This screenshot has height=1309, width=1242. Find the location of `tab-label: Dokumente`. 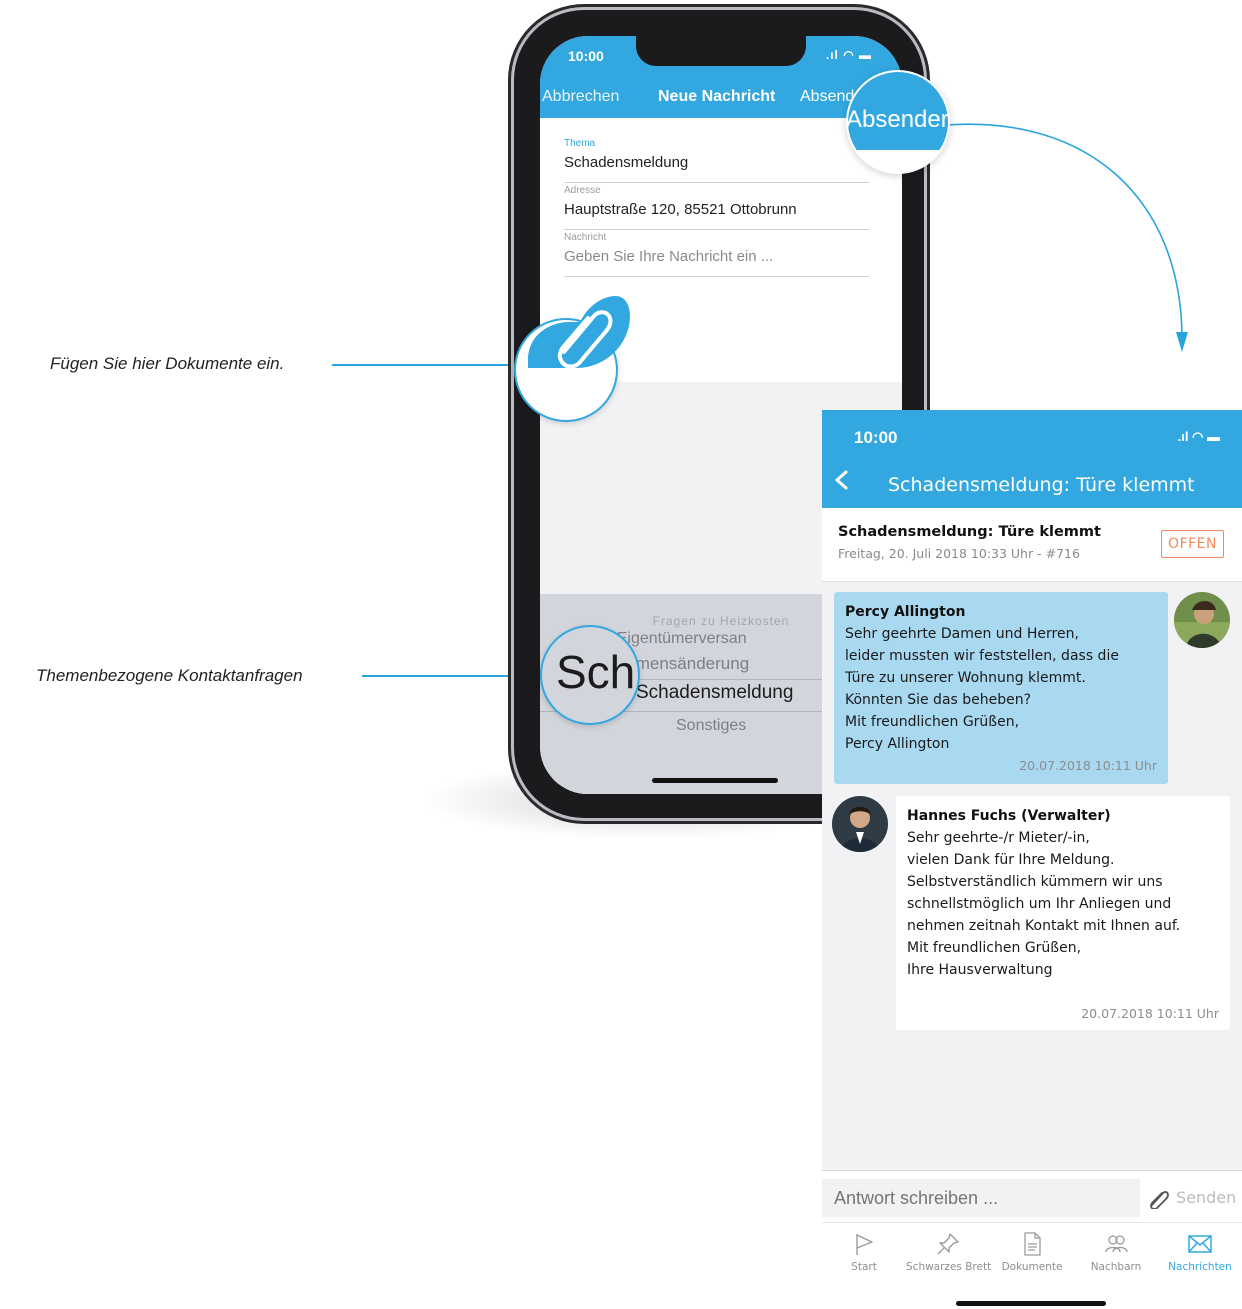

tab-label: Dokumente is located at coordinates (1032, 1267).